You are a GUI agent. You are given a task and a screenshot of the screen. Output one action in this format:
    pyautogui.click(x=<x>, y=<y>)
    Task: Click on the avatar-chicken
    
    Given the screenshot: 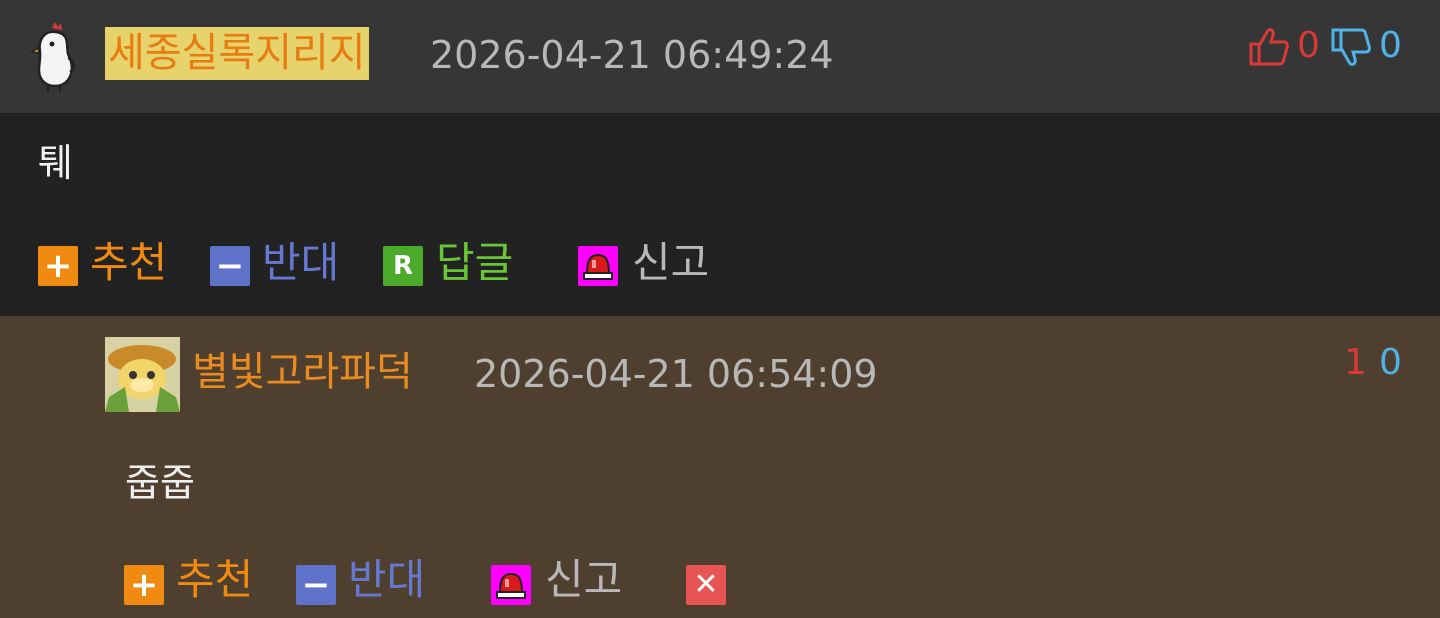 What is the action you would take?
    pyautogui.click(x=55, y=57)
    